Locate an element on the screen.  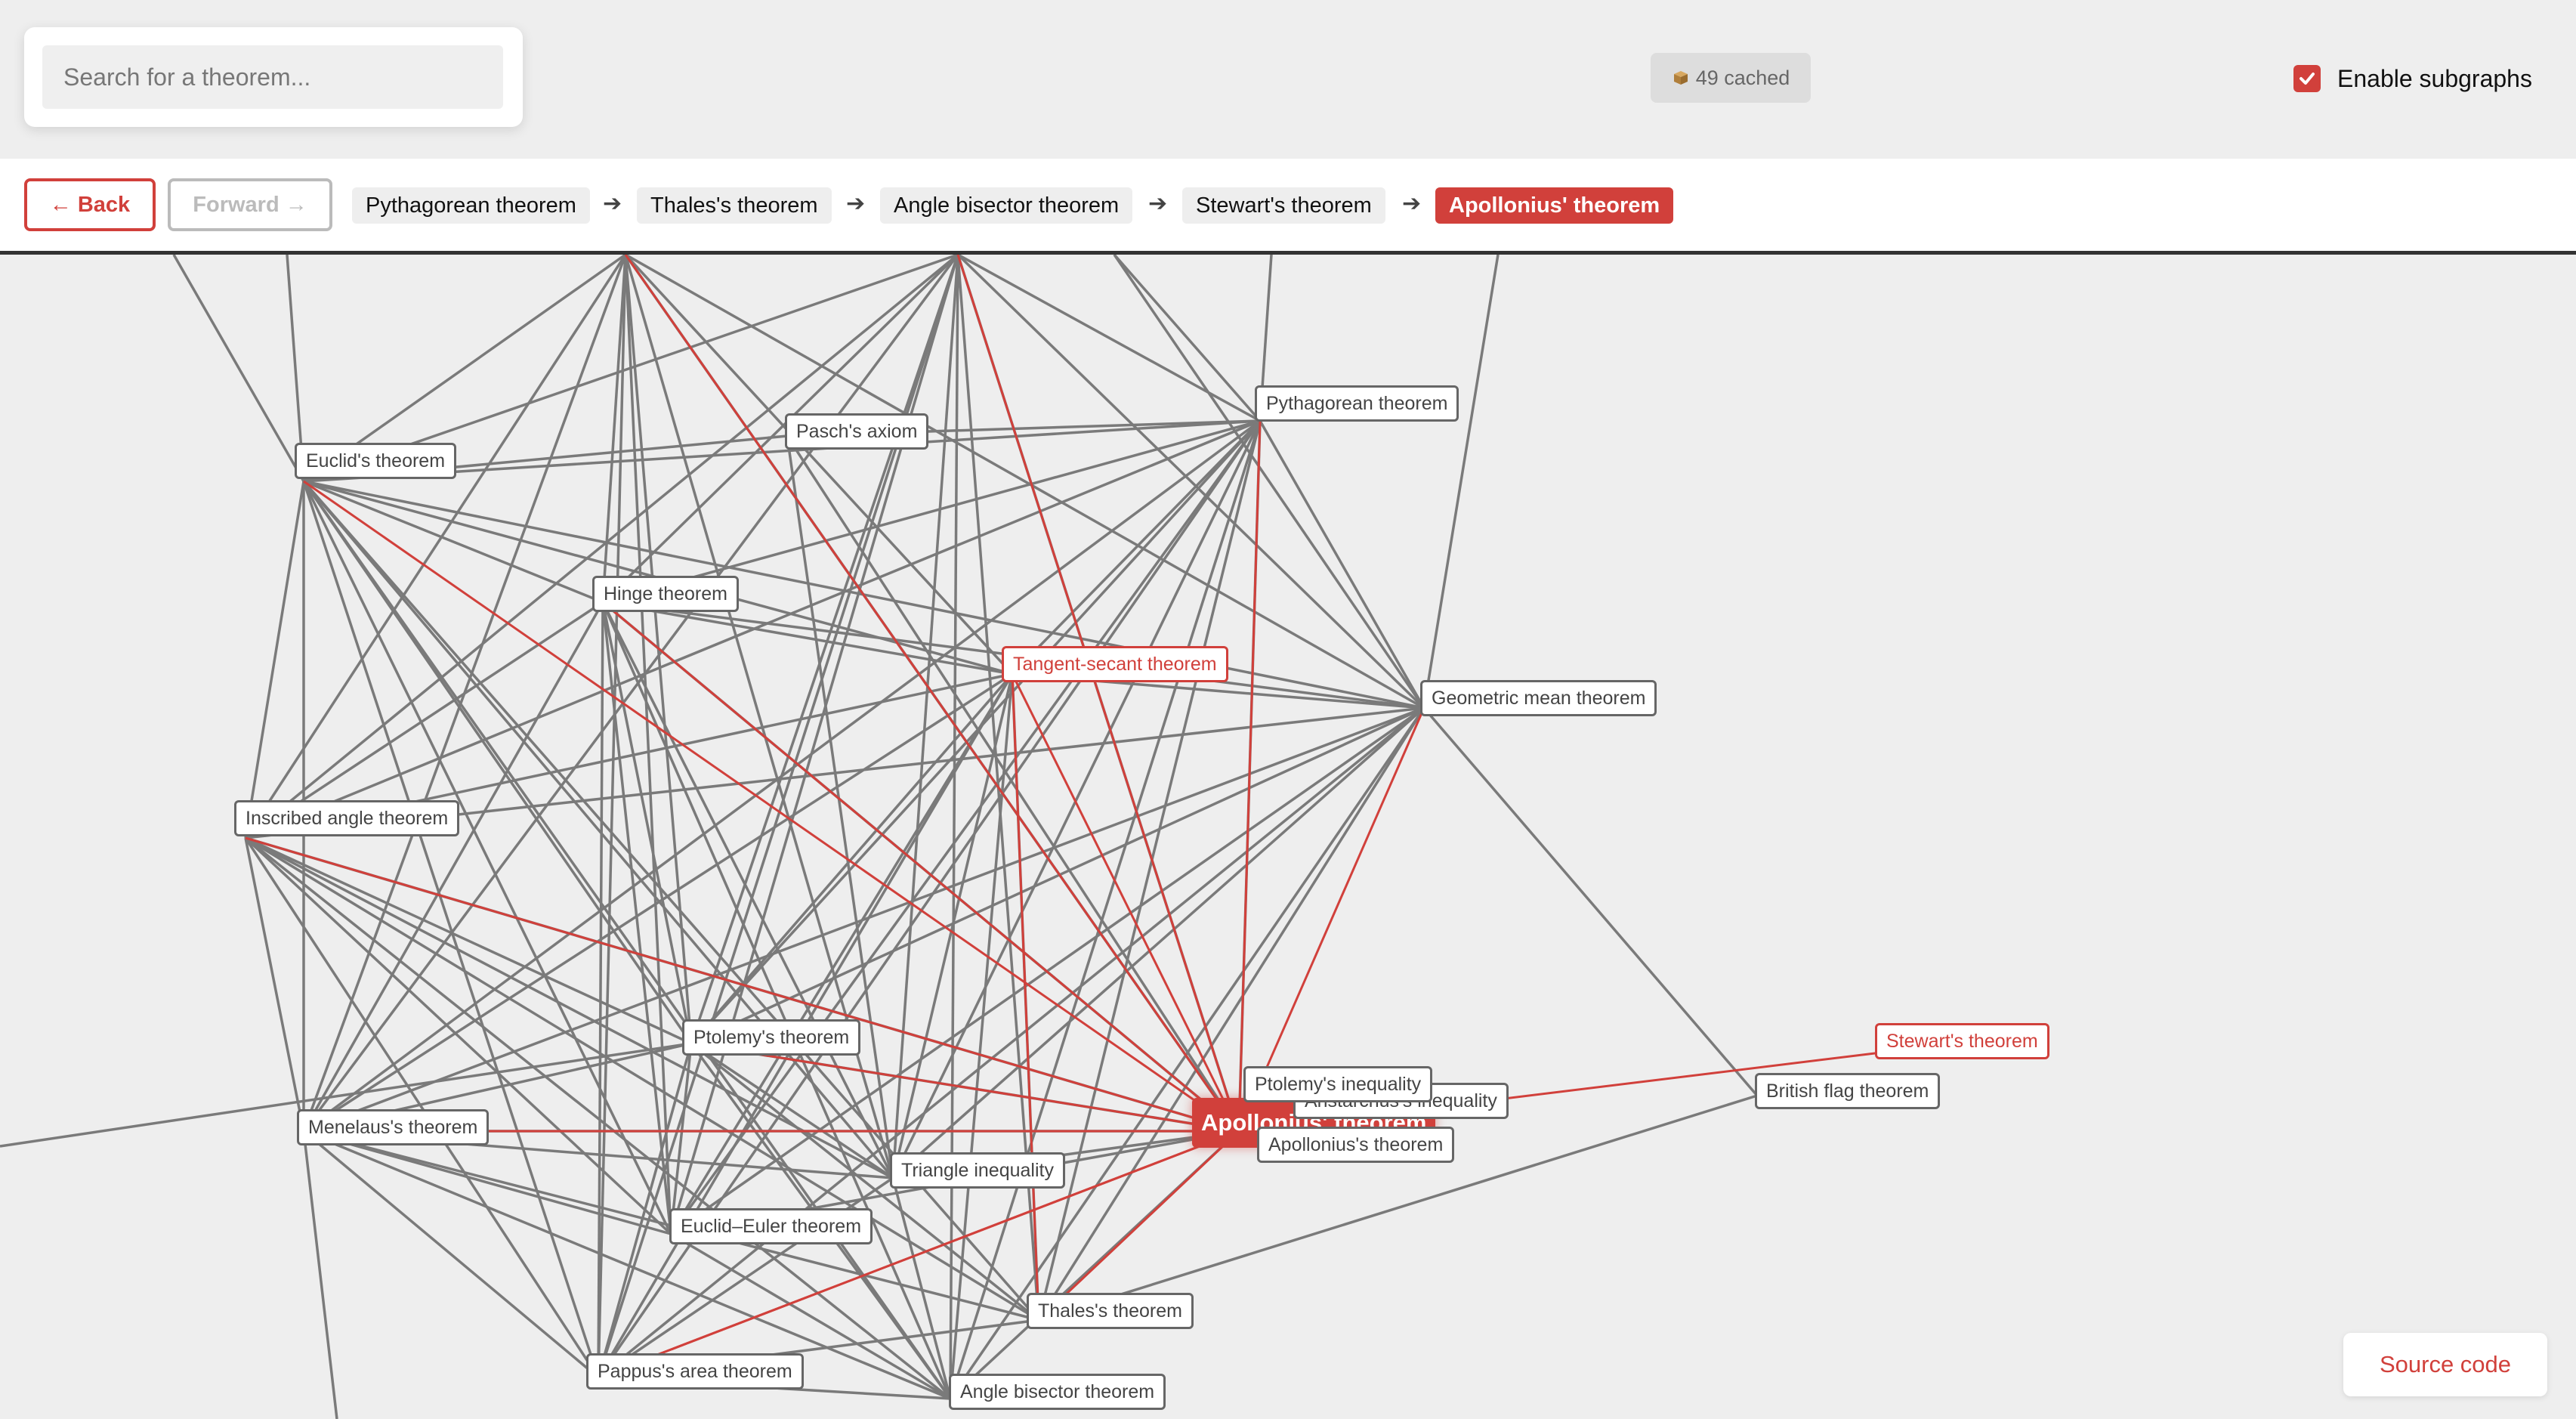
breadcrumb-angle-bisector: Angle bisector theorem is located at coordinates (1006, 205).